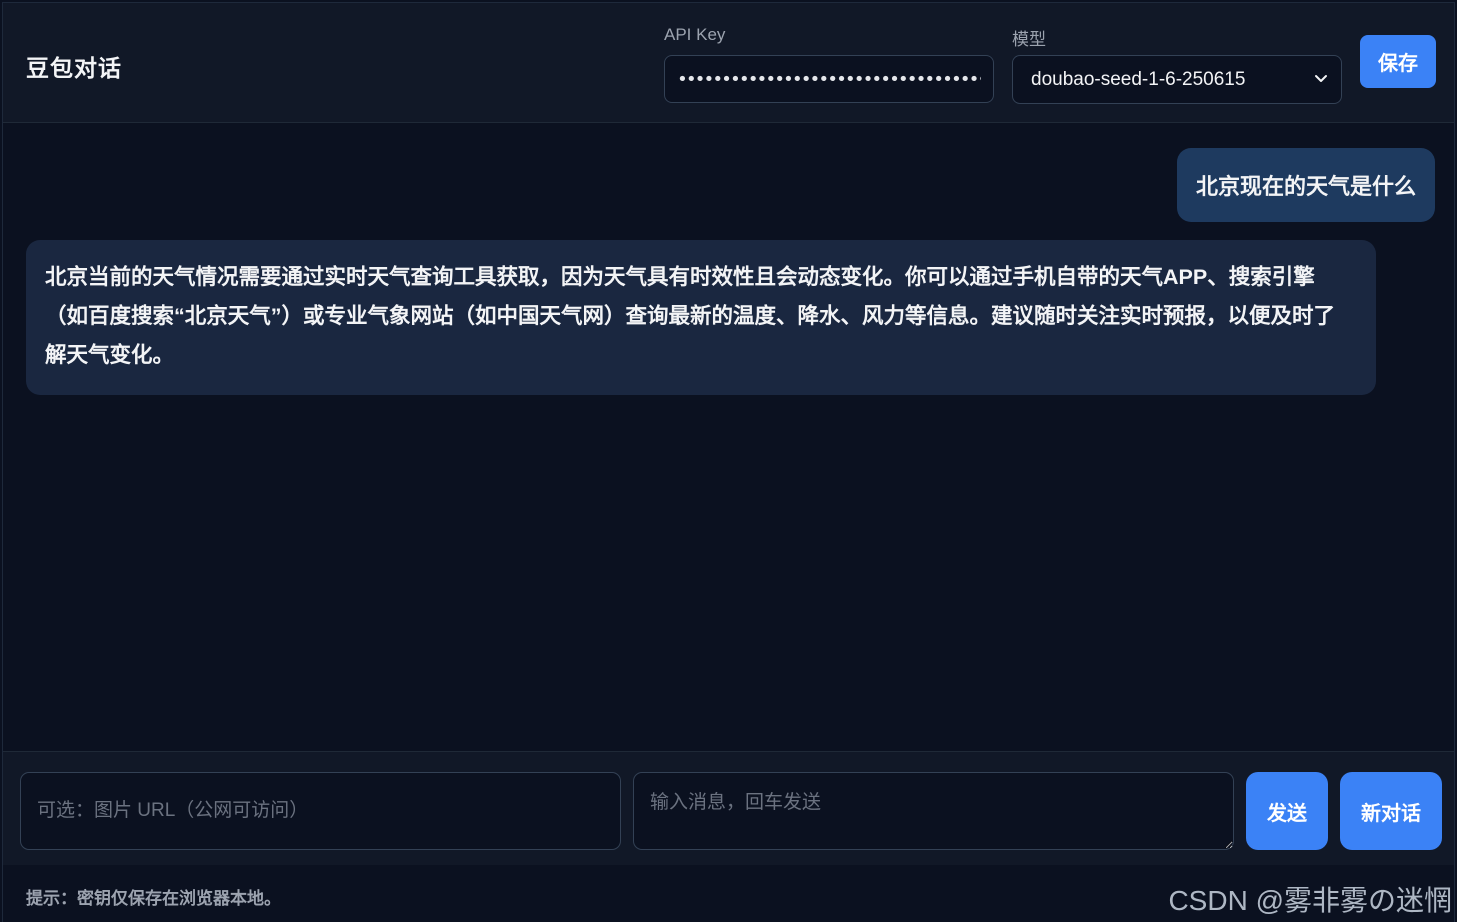  I want to click on message-input, so click(933, 811).